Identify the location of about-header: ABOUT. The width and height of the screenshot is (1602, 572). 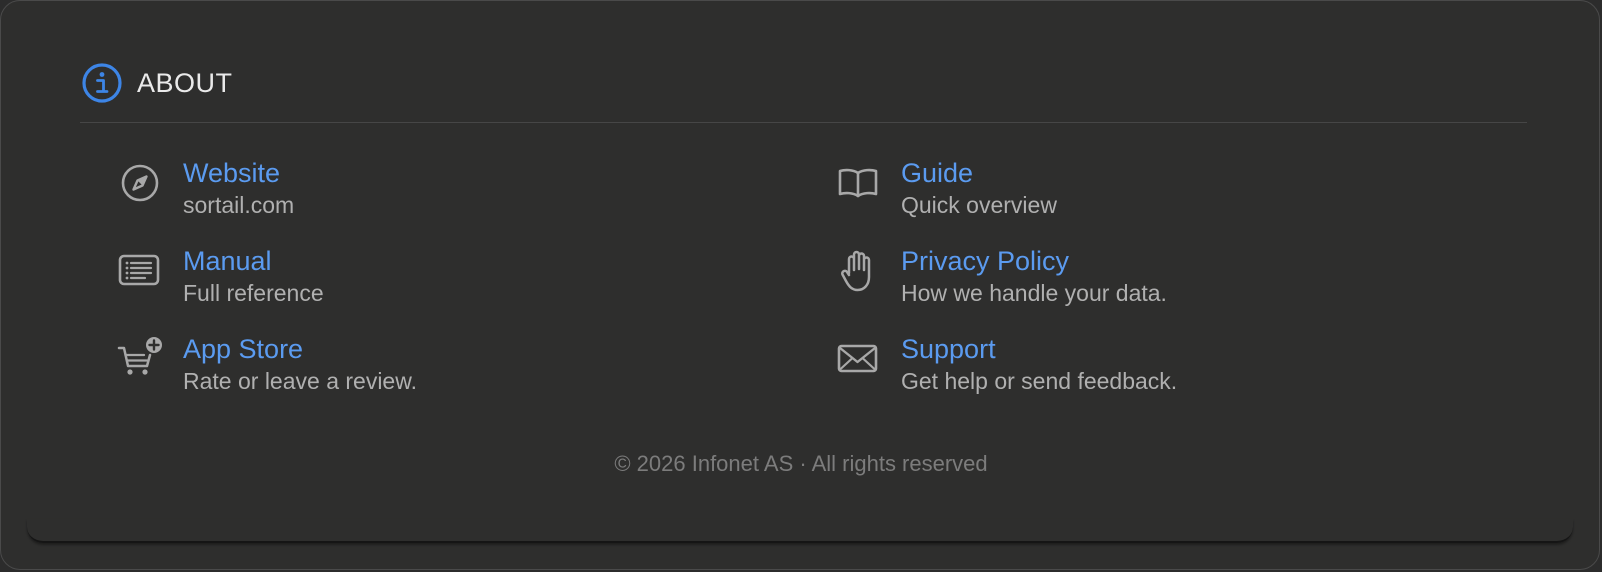
(157, 83).